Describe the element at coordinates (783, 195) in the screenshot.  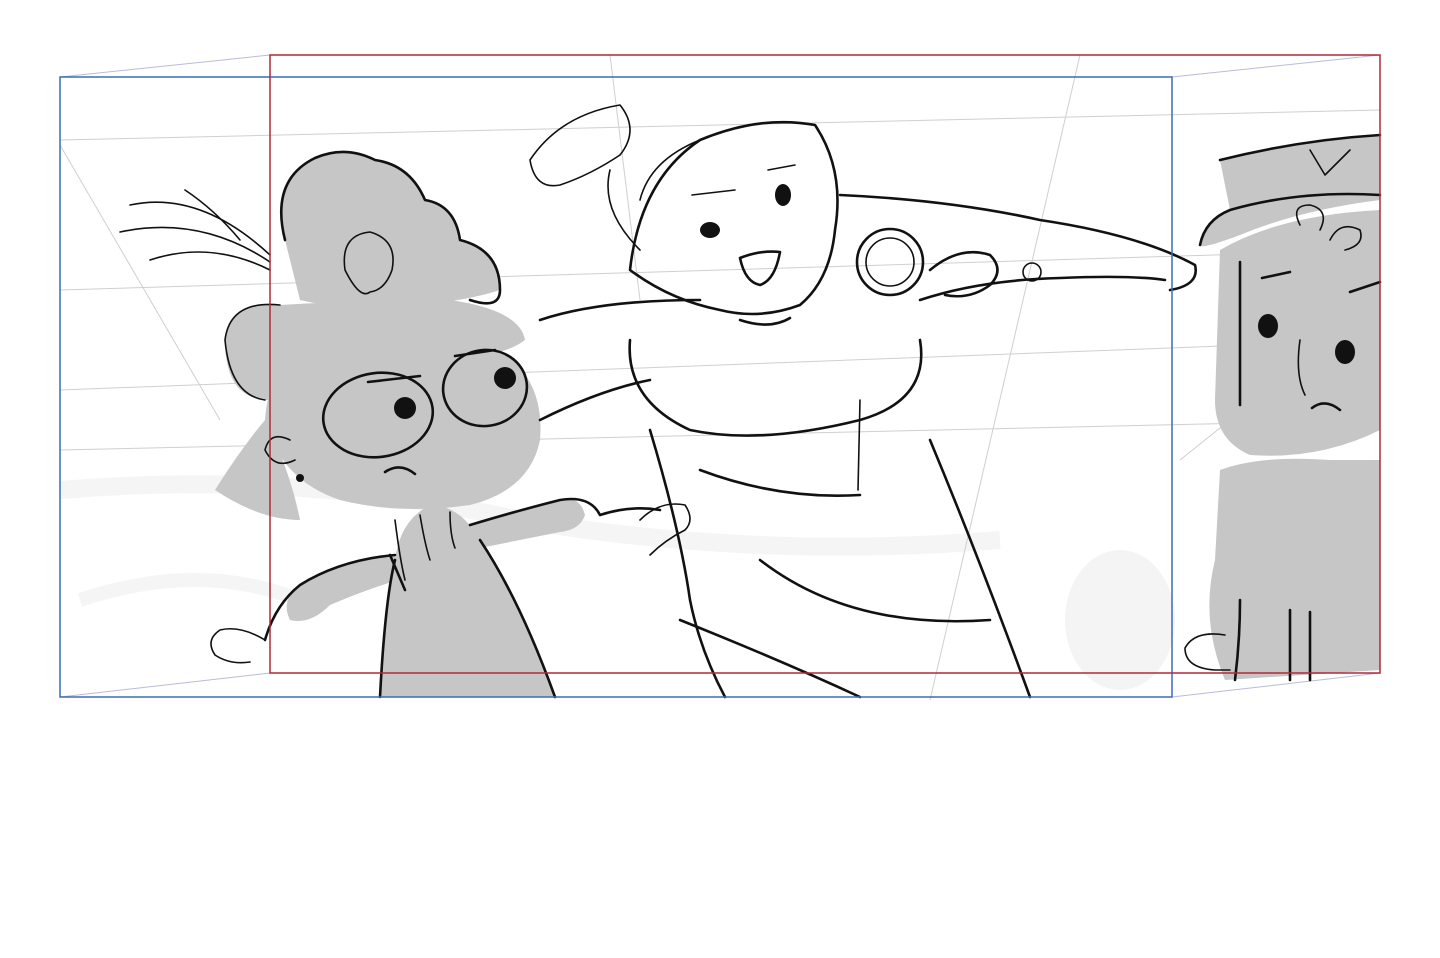
I see `center-eye-right` at that location.